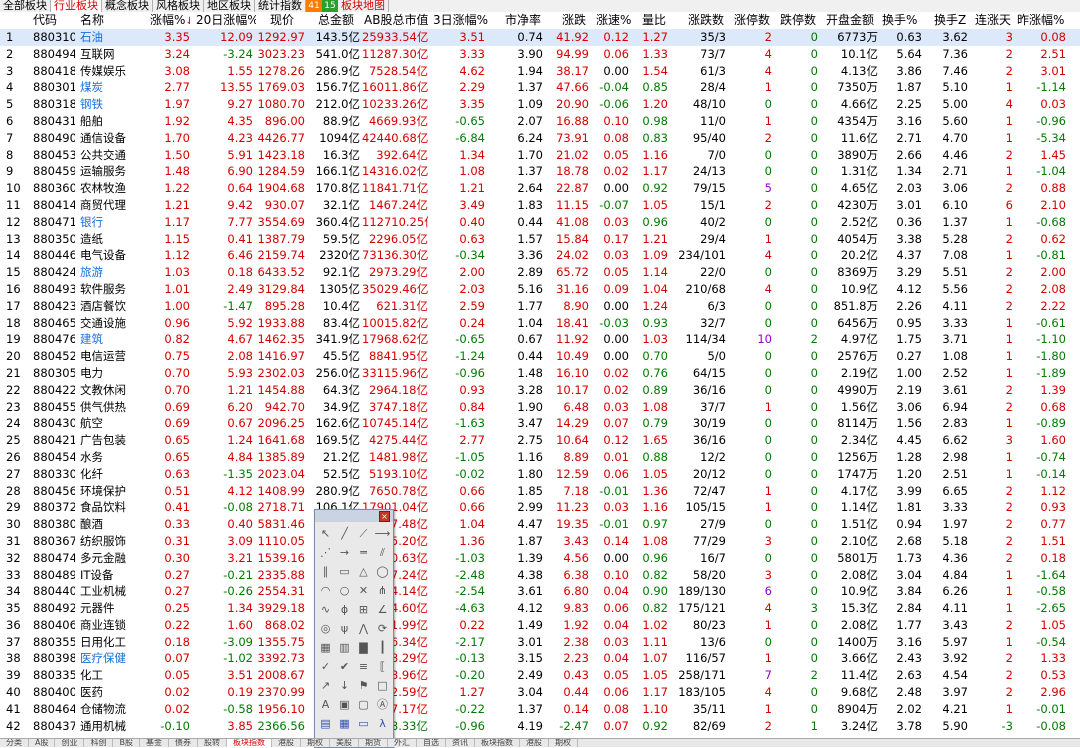 The image size is (1080, 748). I want to click on fork-icon: ⋔, so click(382, 590).